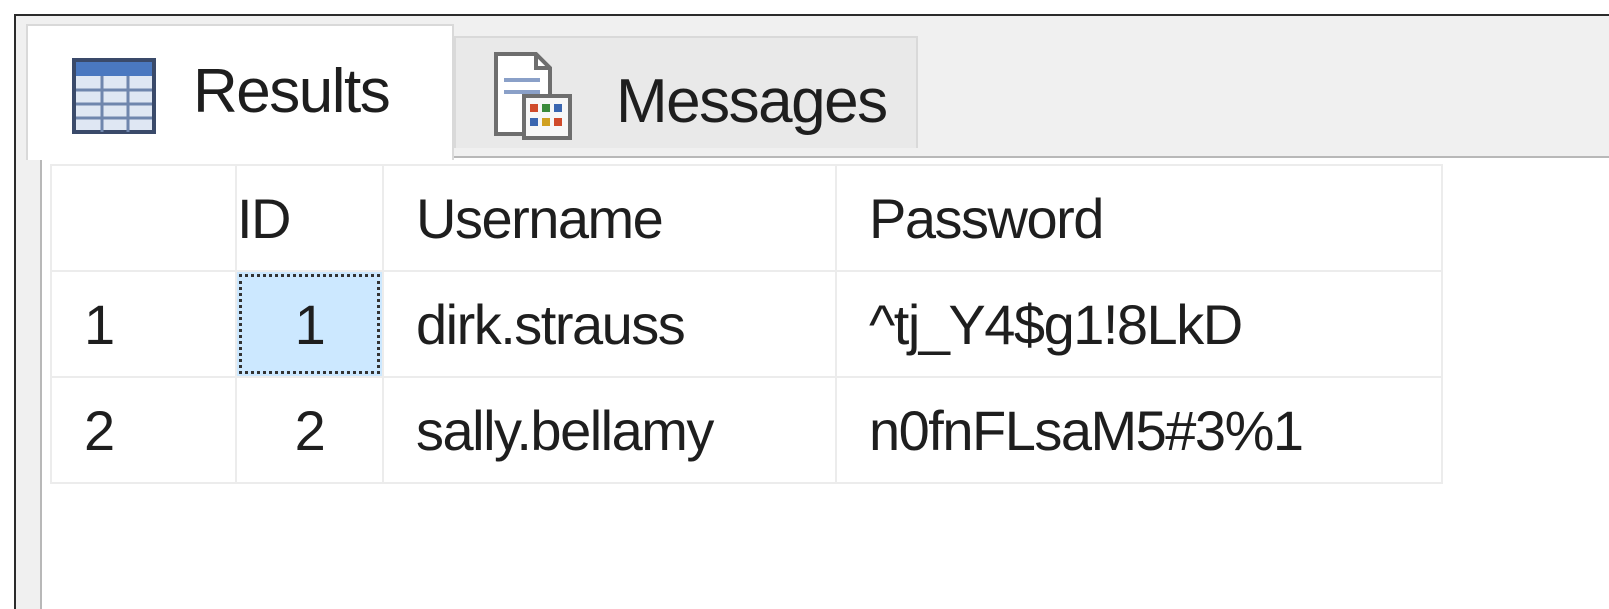 The width and height of the screenshot is (1609, 609). I want to click on tab-results: Results, so click(240, 92).